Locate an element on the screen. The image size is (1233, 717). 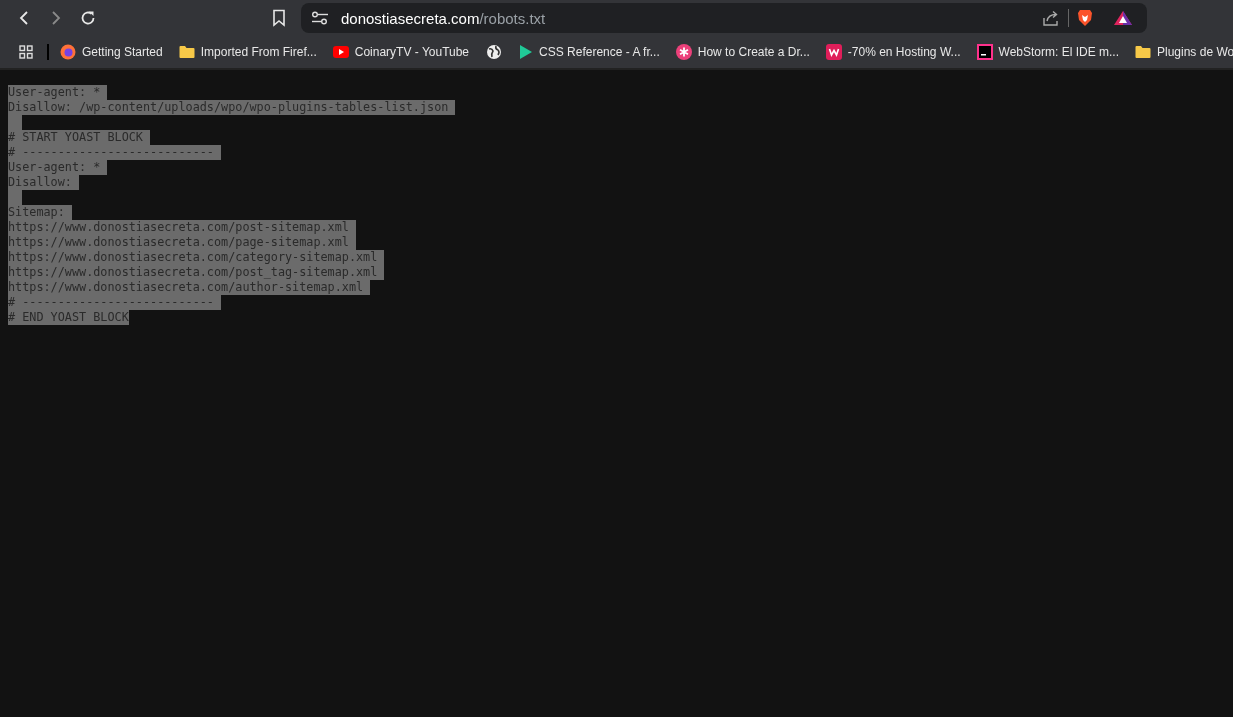
bookmark: Plugins de Wo is located at coordinates (1181, 52).